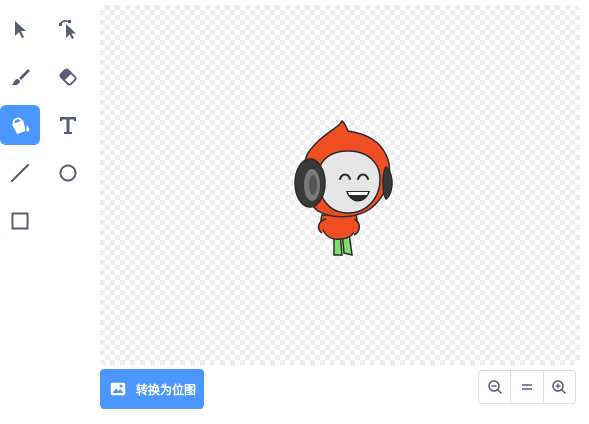 This screenshot has width=589, height=424. I want to click on line-icon, so click(20, 173).